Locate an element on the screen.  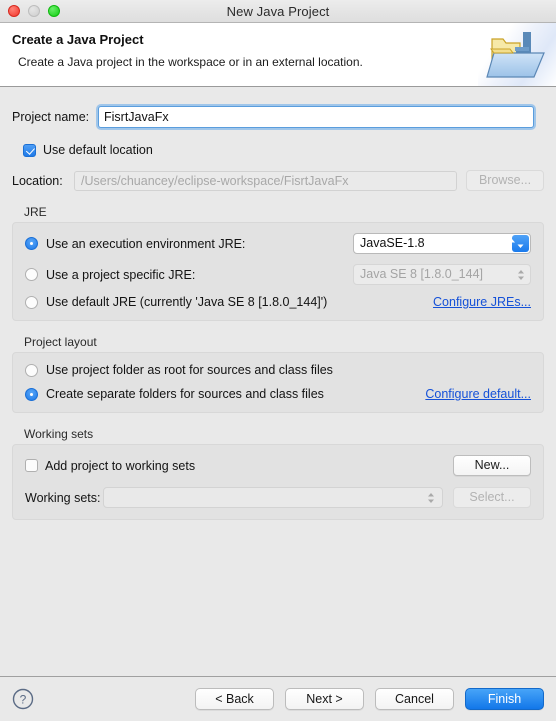
header-banner is located at coordinates (517, 54).